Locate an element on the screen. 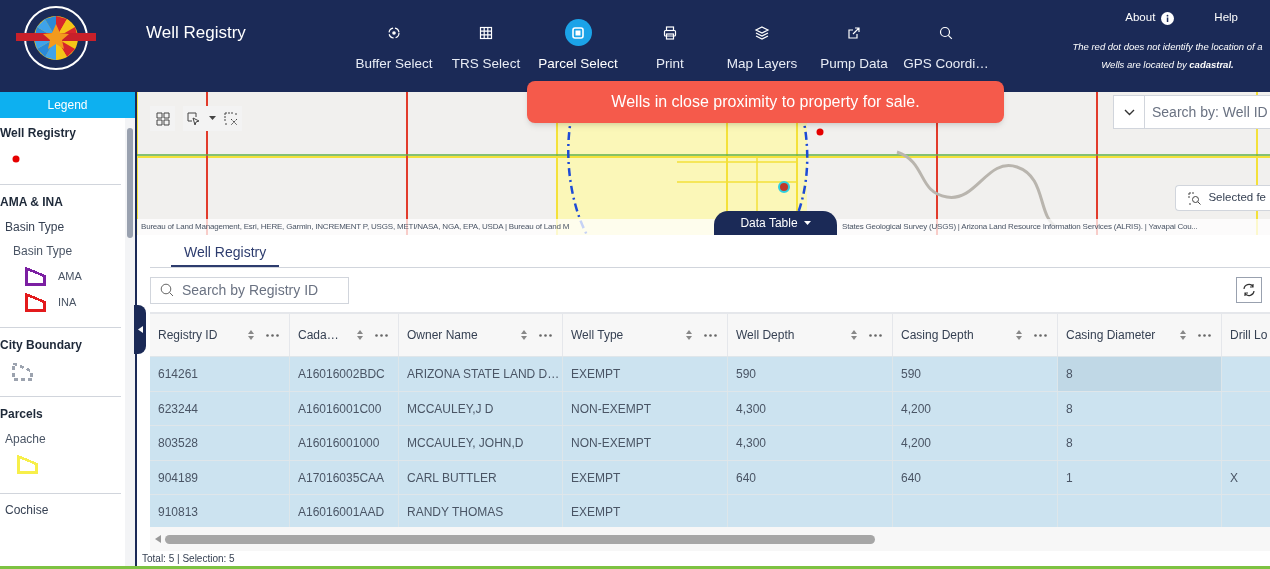 The width and height of the screenshot is (1270, 569). scrollbar is located at coordinates (130, 342).